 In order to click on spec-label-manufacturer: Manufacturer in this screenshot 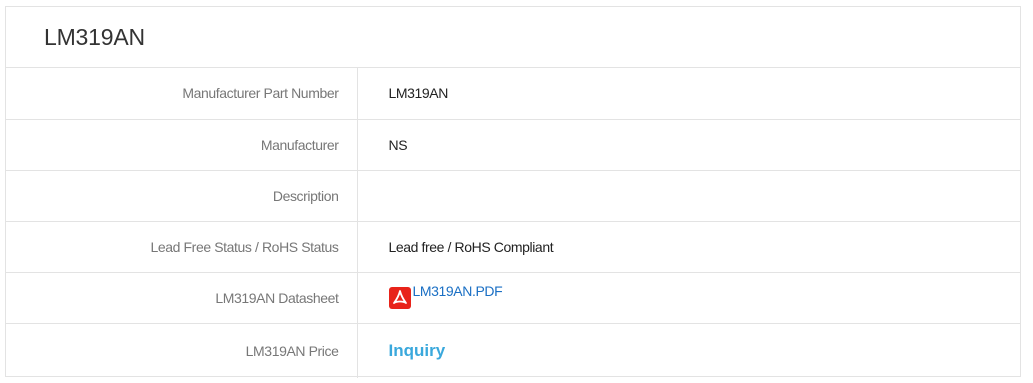, I will do `click(182, 145)`.